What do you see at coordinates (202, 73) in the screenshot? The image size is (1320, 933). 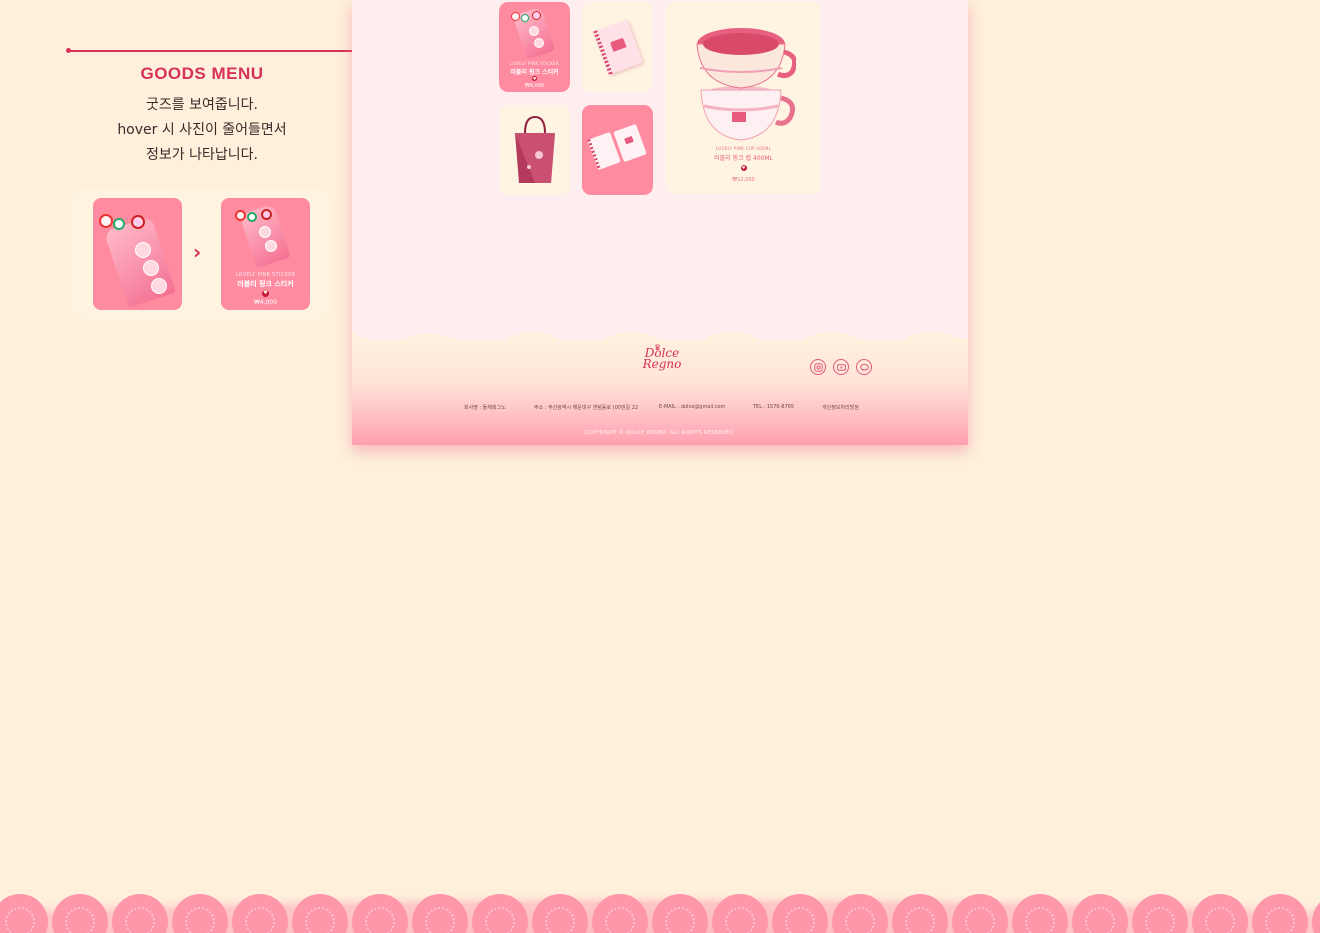 I see `annotation-title: GOODS MENU` at bounding box center [202, 73].